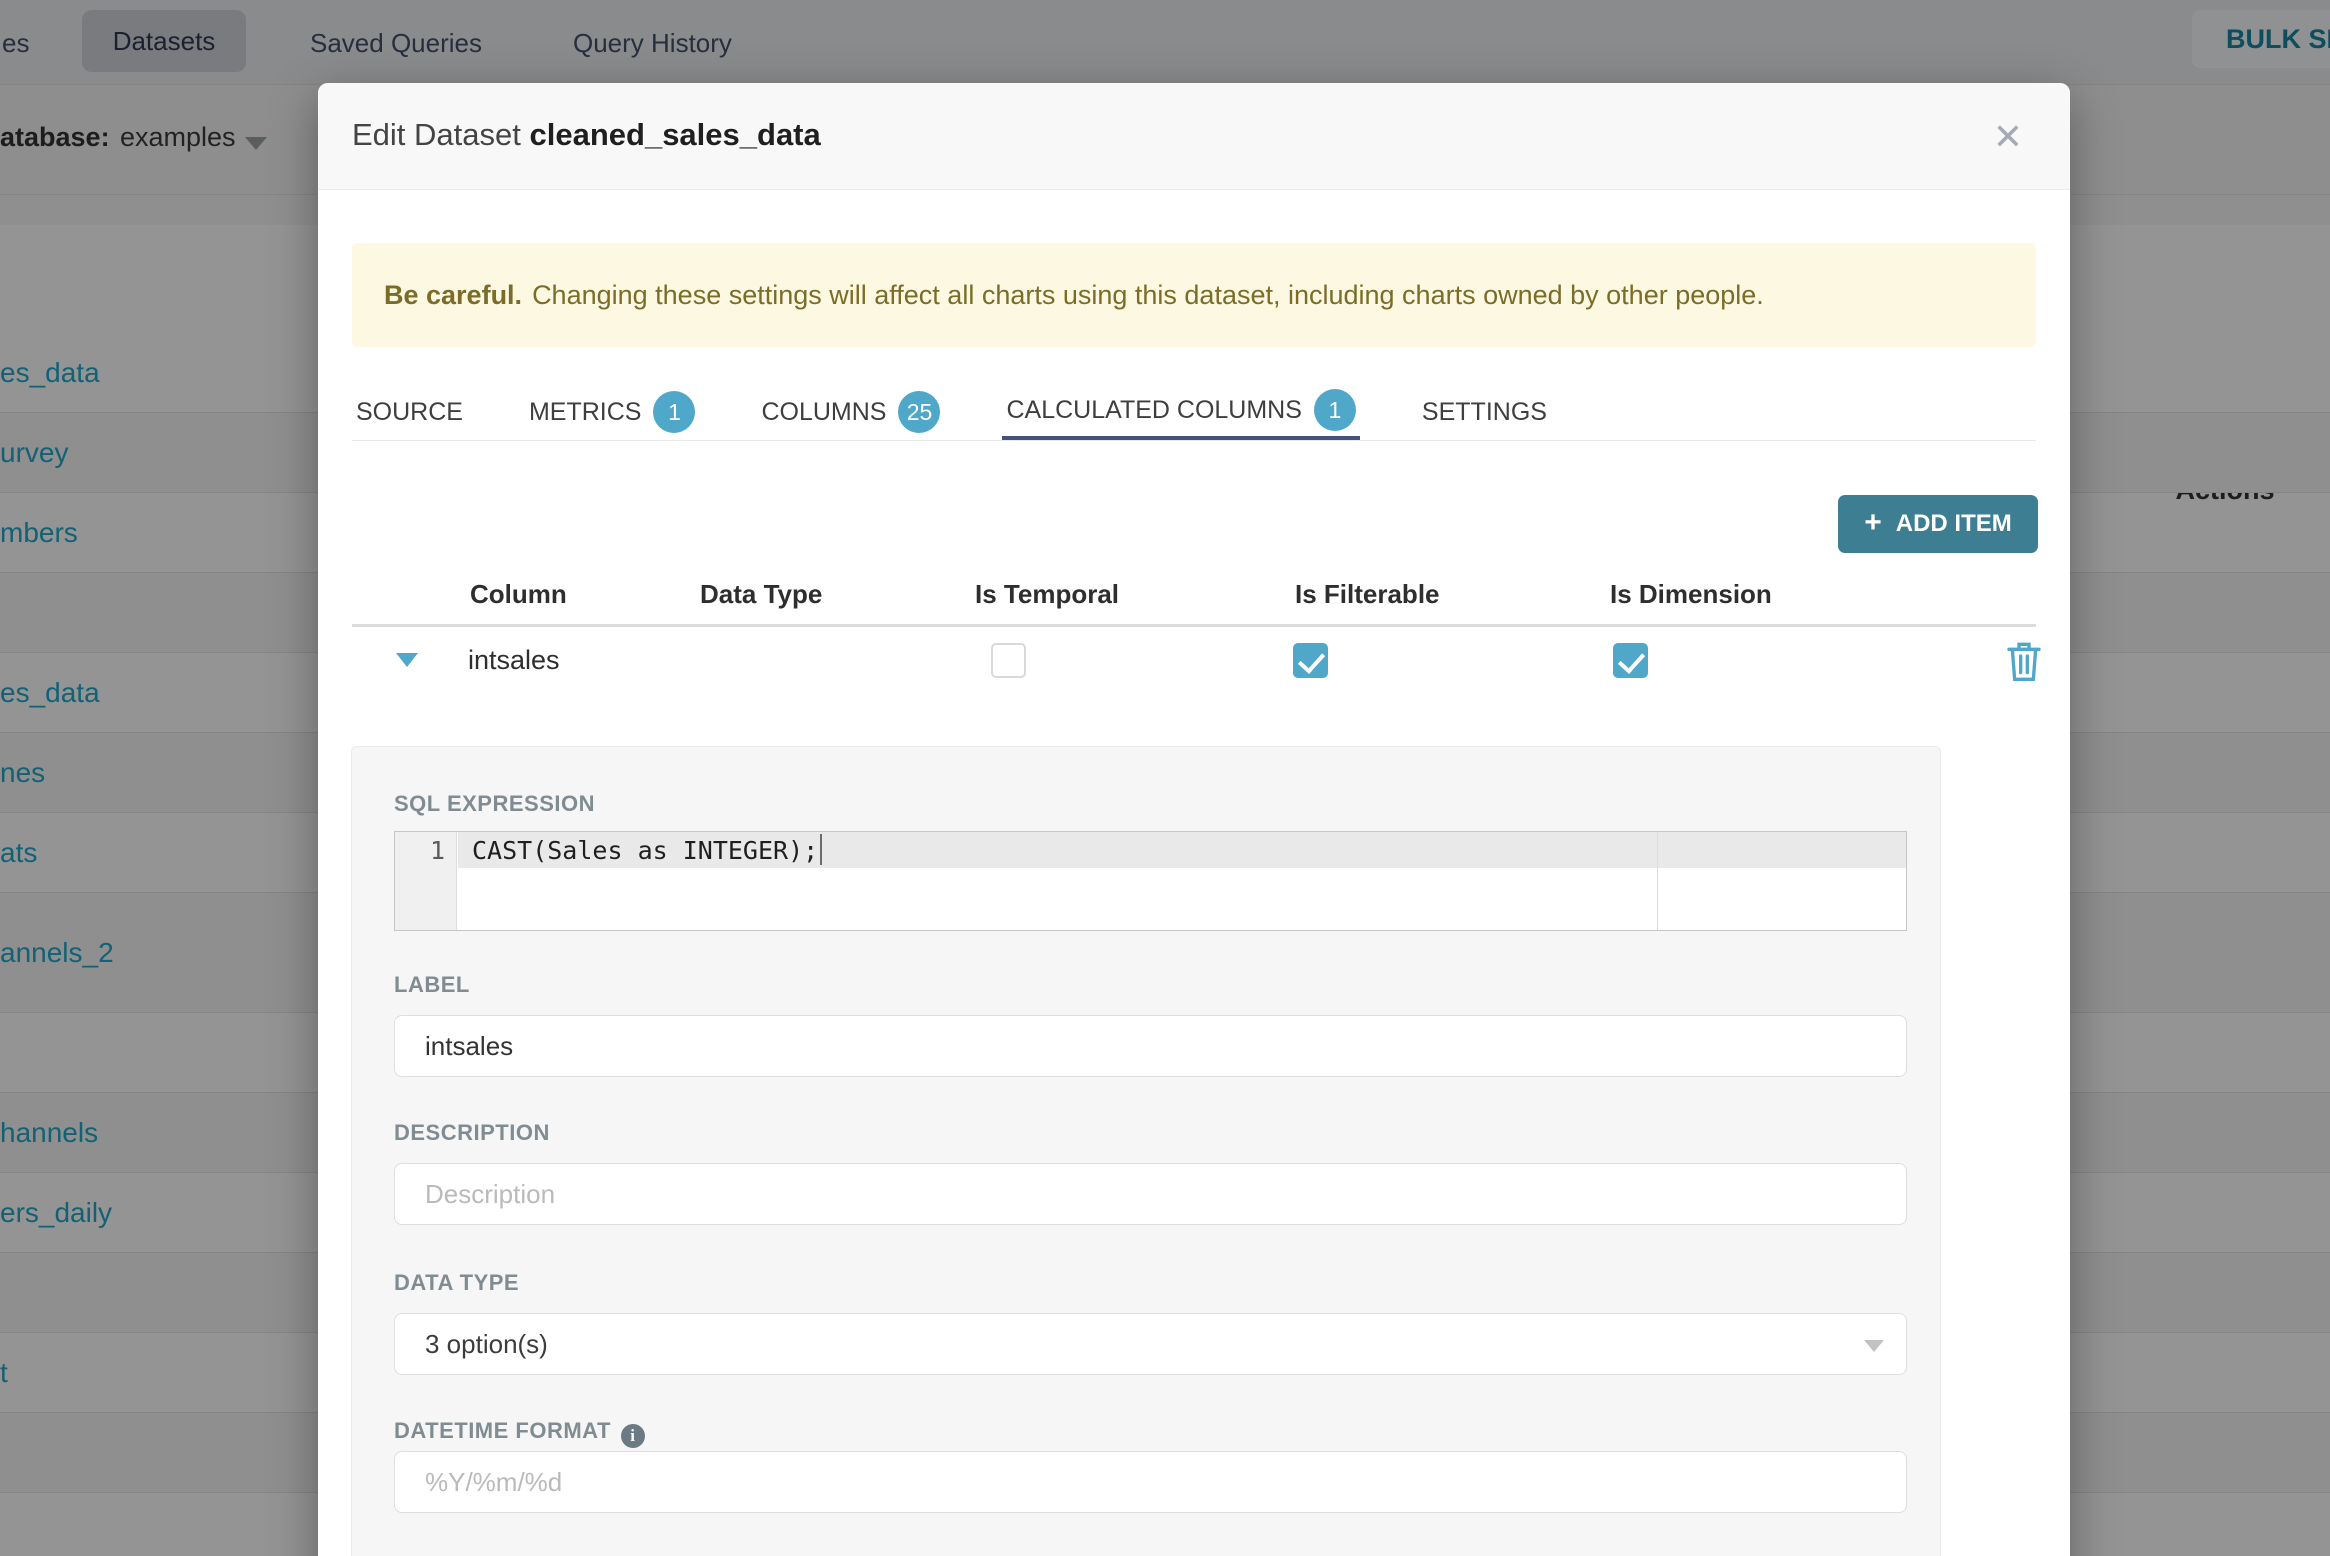 This screenshot has height=1556, width=2330. I want to click on line-number: 1, so click(437, 850).